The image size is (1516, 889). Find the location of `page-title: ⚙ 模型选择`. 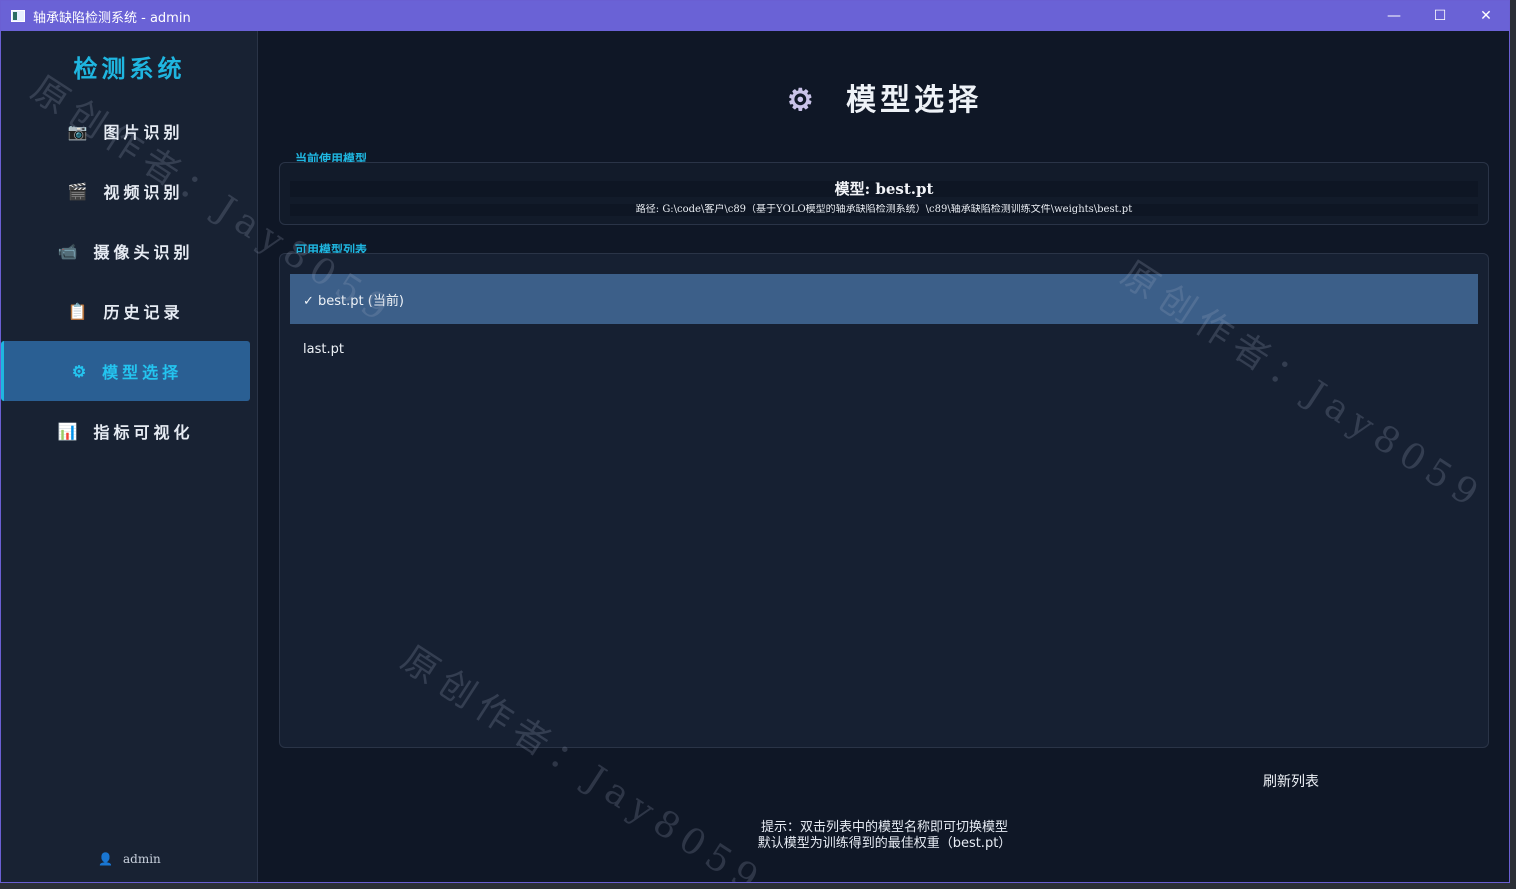

page-title: ⚙ 模型选择 is located at coordinates (884, 97).